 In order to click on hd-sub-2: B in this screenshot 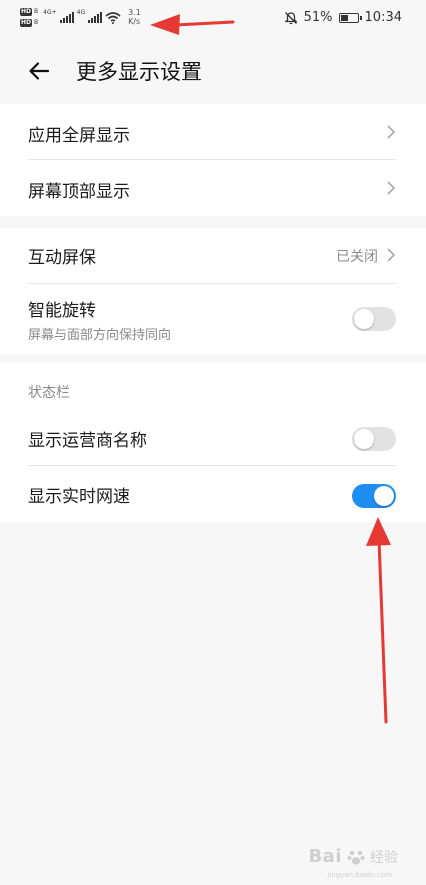, I will do `click(36, 22)`.